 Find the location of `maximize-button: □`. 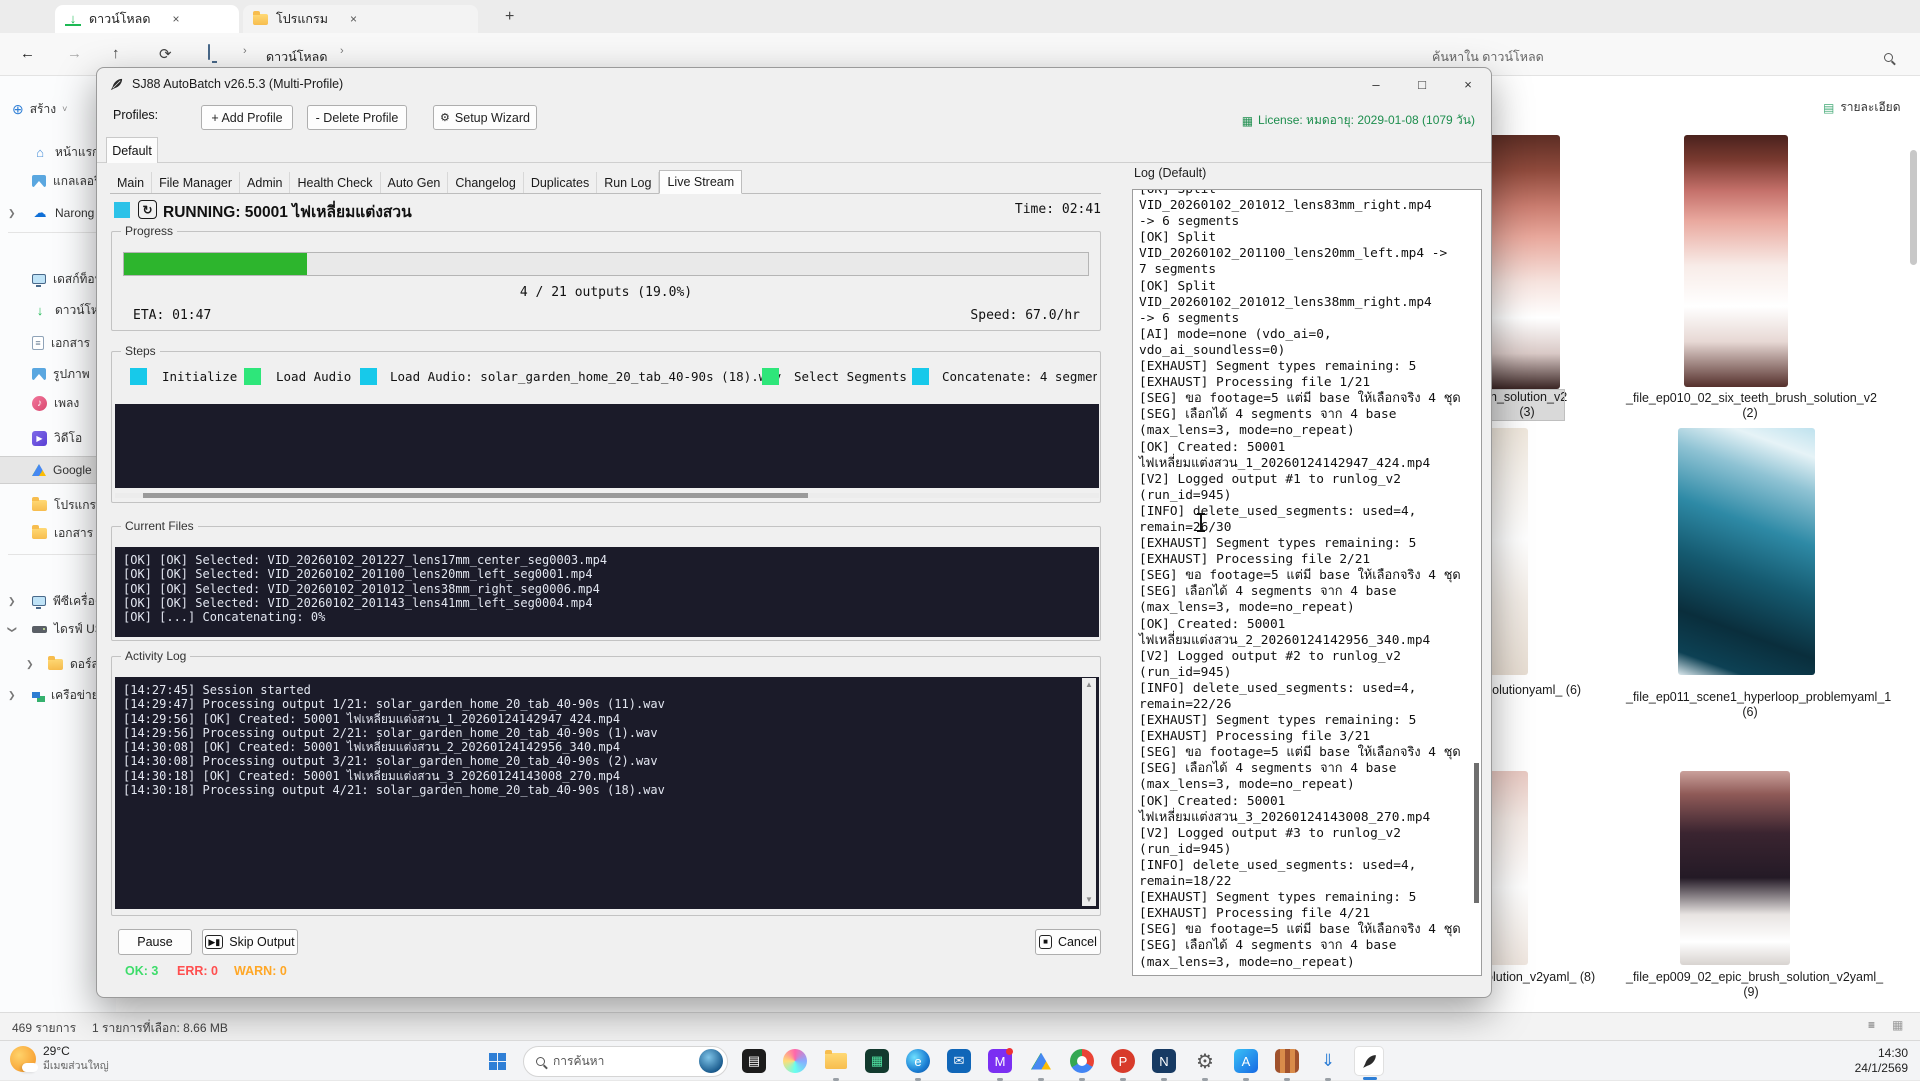

maximize-button: □ is located at coordinates (1422, 84).